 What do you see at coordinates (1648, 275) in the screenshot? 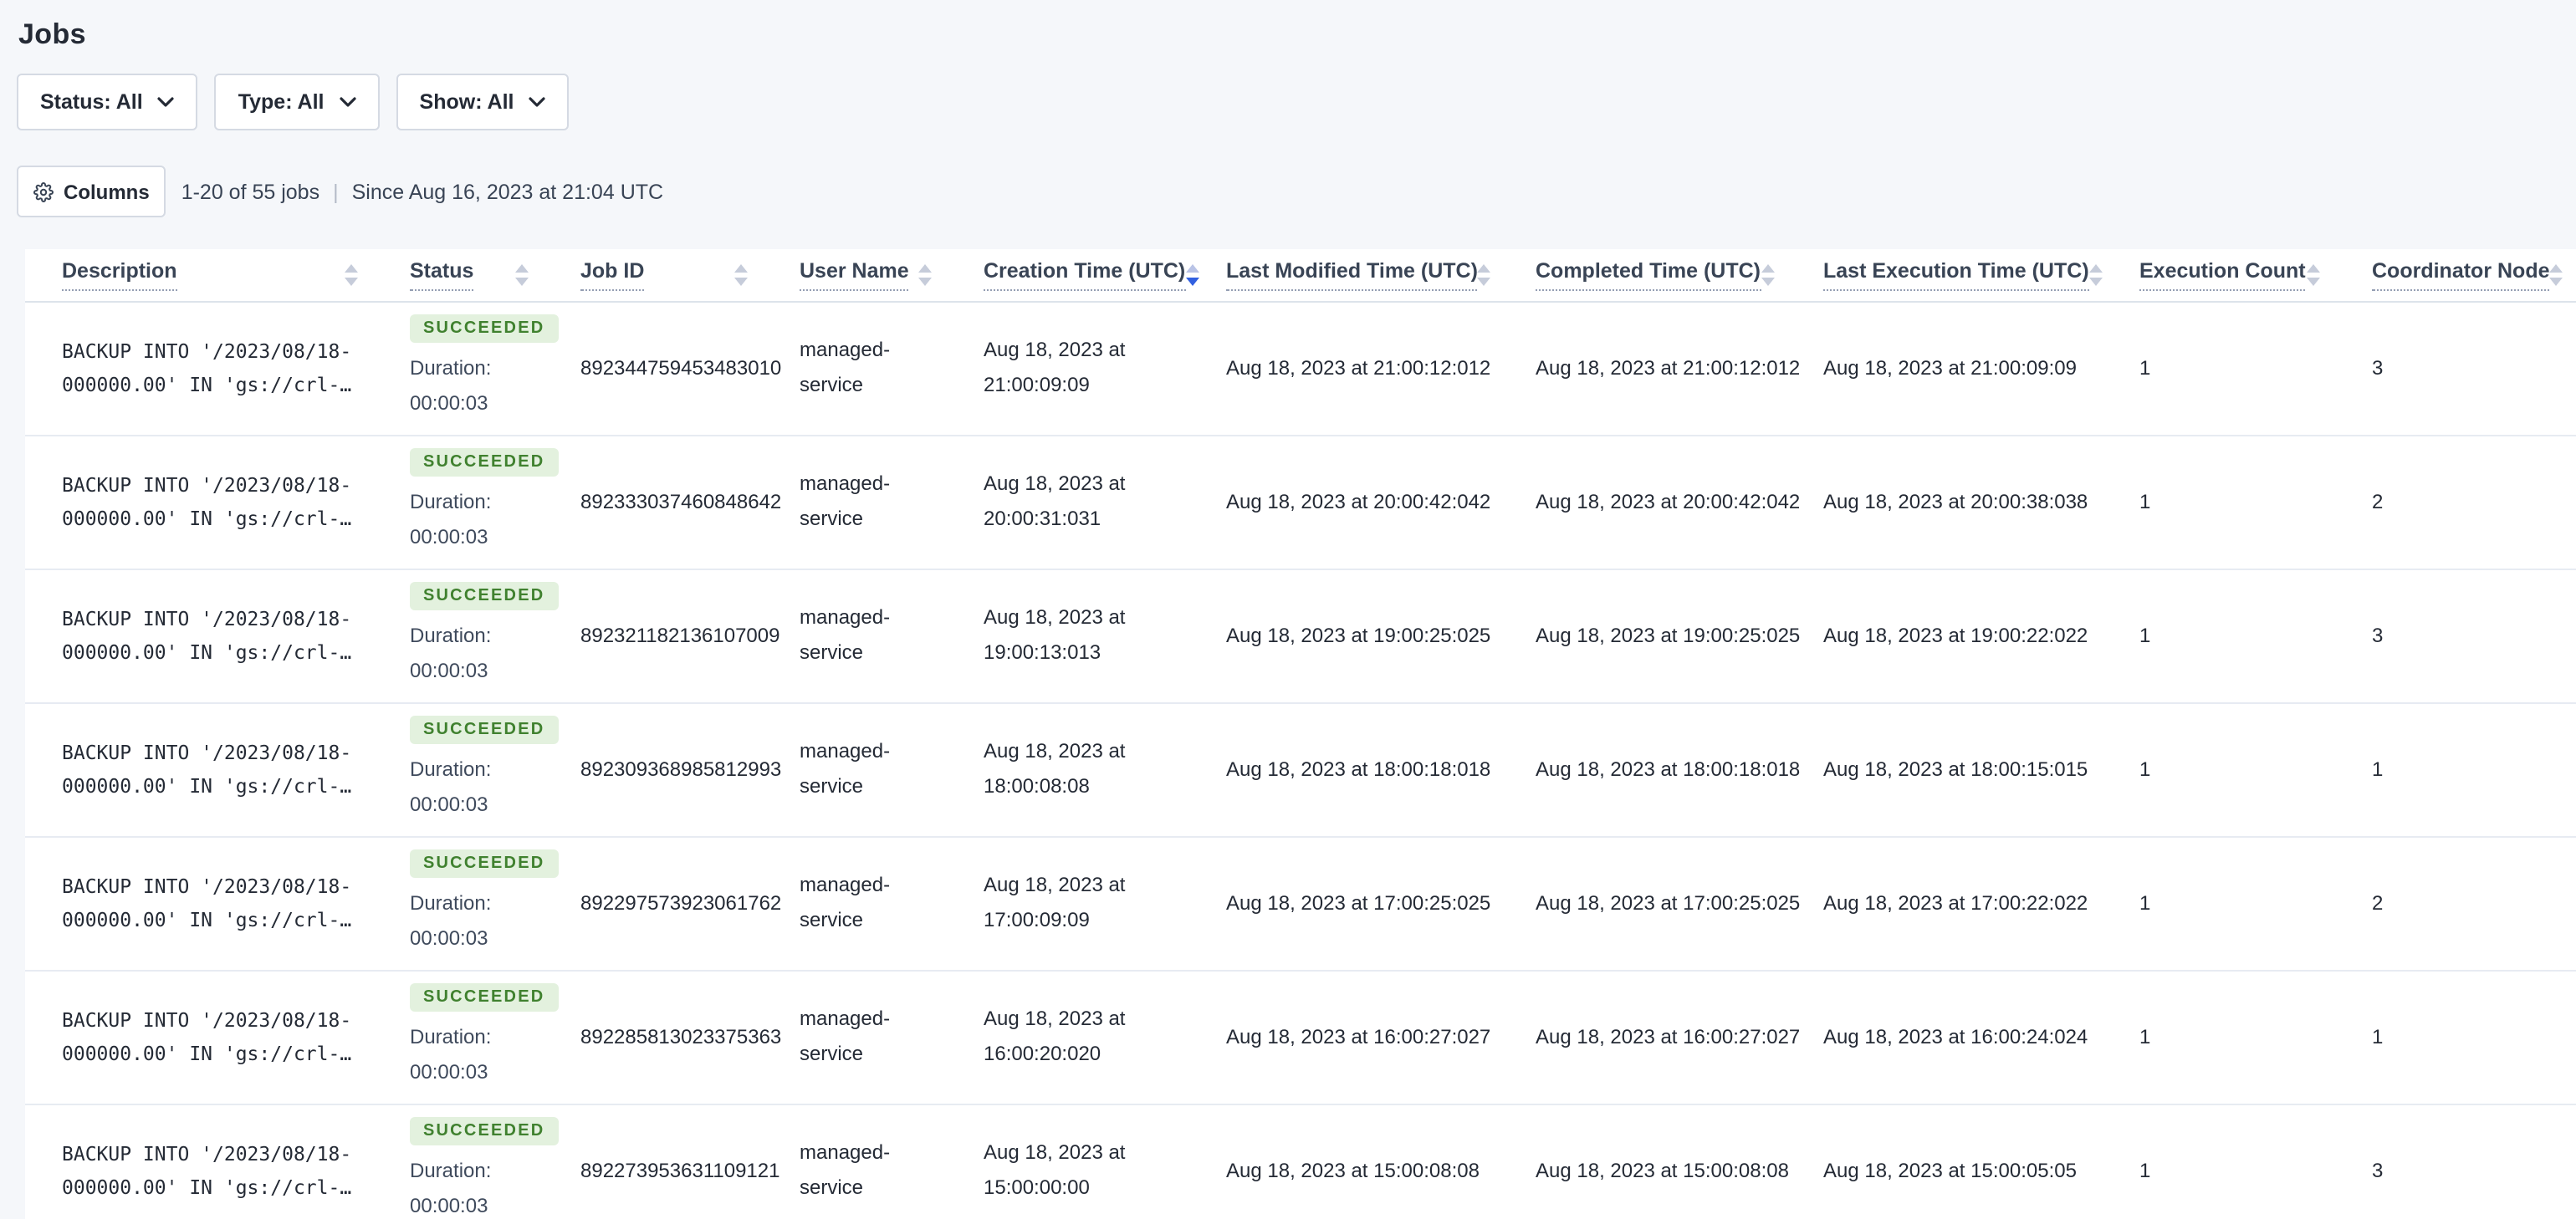
I see `column-header-completed-time: Completed Time (UTC)` at bounding box center [1648, 275].